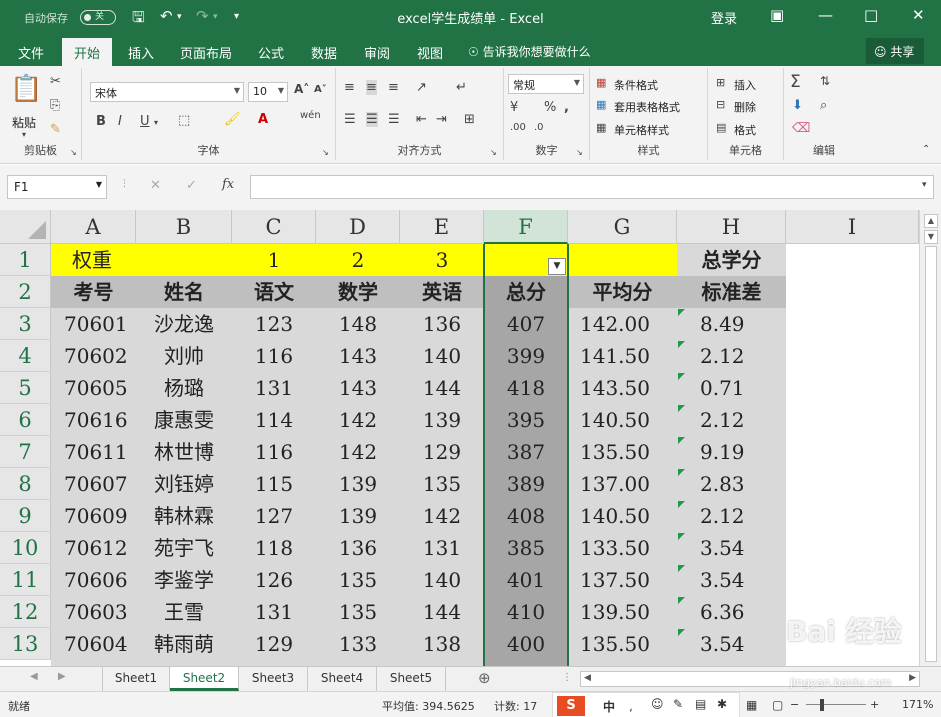  Describe the element at coordinates (924, 185) in the screenshot. I see `expand-formula-icon: ▾` at that location.